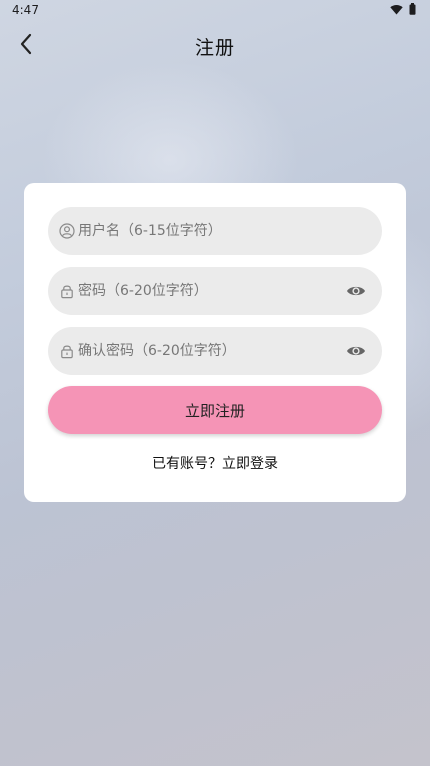  I want to click on confirm-password-field, so click(215, 351).